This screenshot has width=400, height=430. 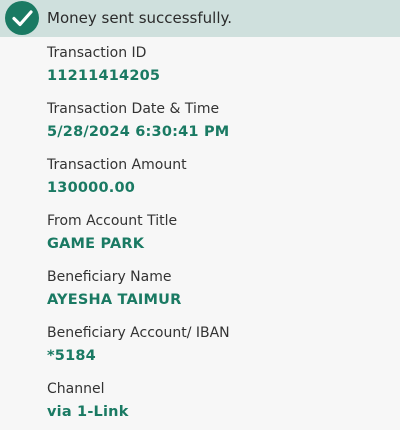 I want to click on channel-label: Channel, so click(x=76, y=389).